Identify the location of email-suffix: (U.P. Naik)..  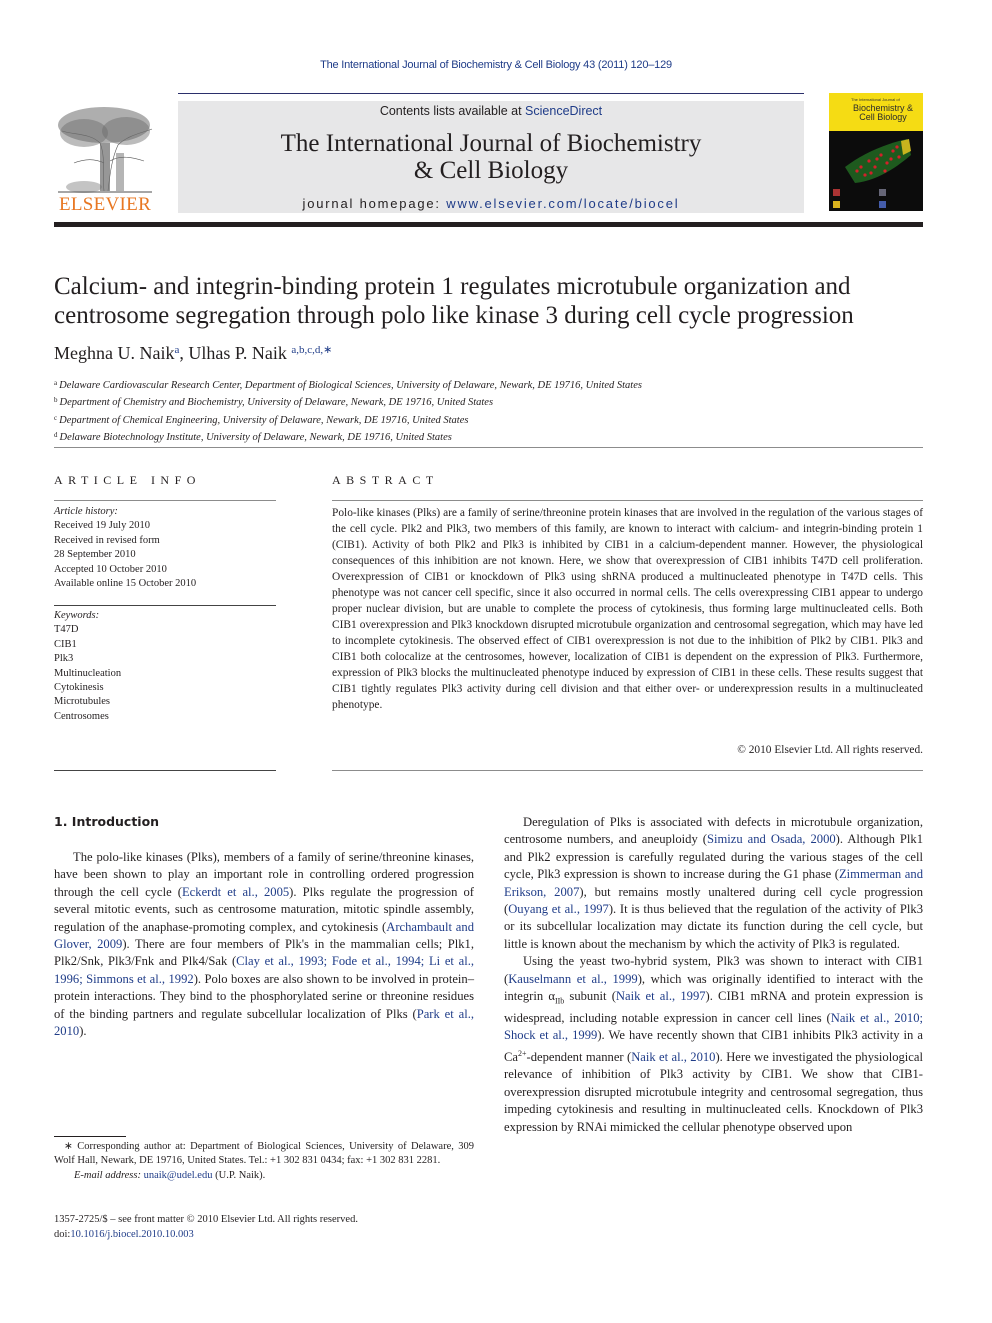
(239, 1175).